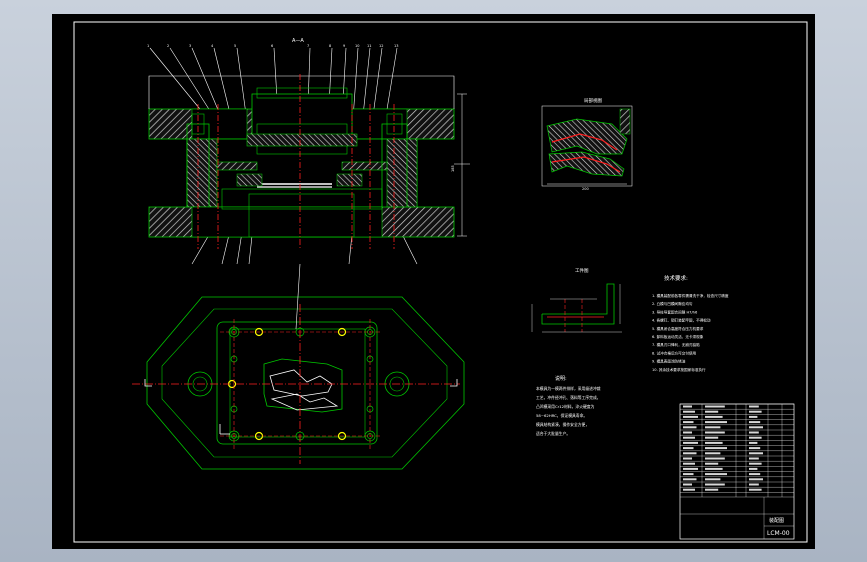 This screenshot has height=562, width=867. What do you see at coordinates (582, 270) in the screenshot?
I see `part-view-label: 工件图` at bounding box center [582, 270].